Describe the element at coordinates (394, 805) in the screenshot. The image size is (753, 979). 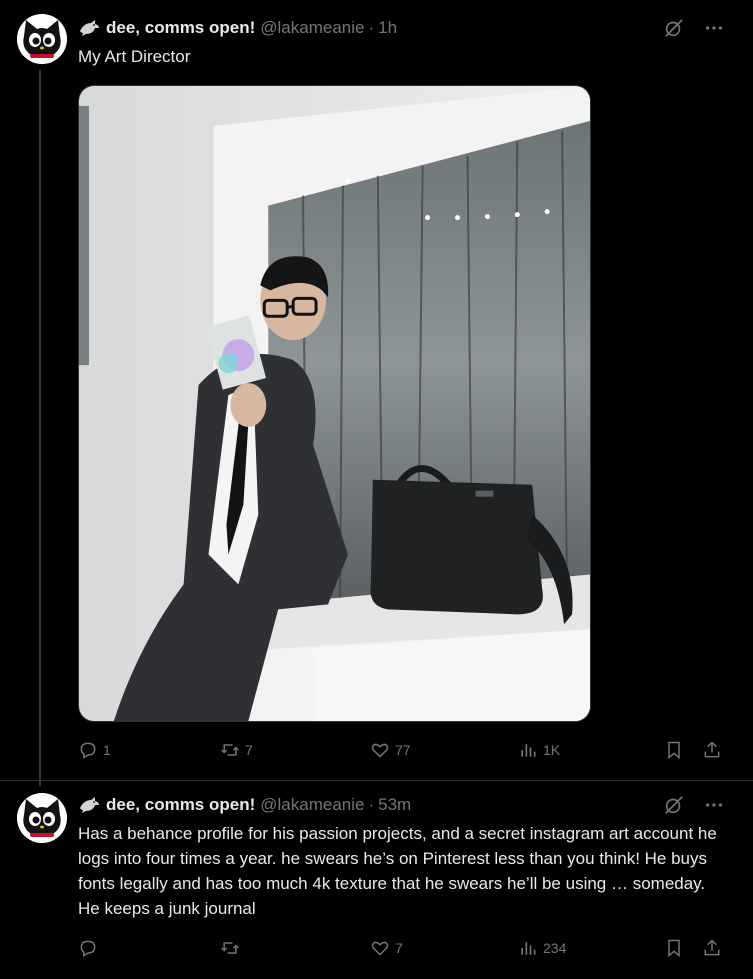
I see `timestamp: 53m` at that location.